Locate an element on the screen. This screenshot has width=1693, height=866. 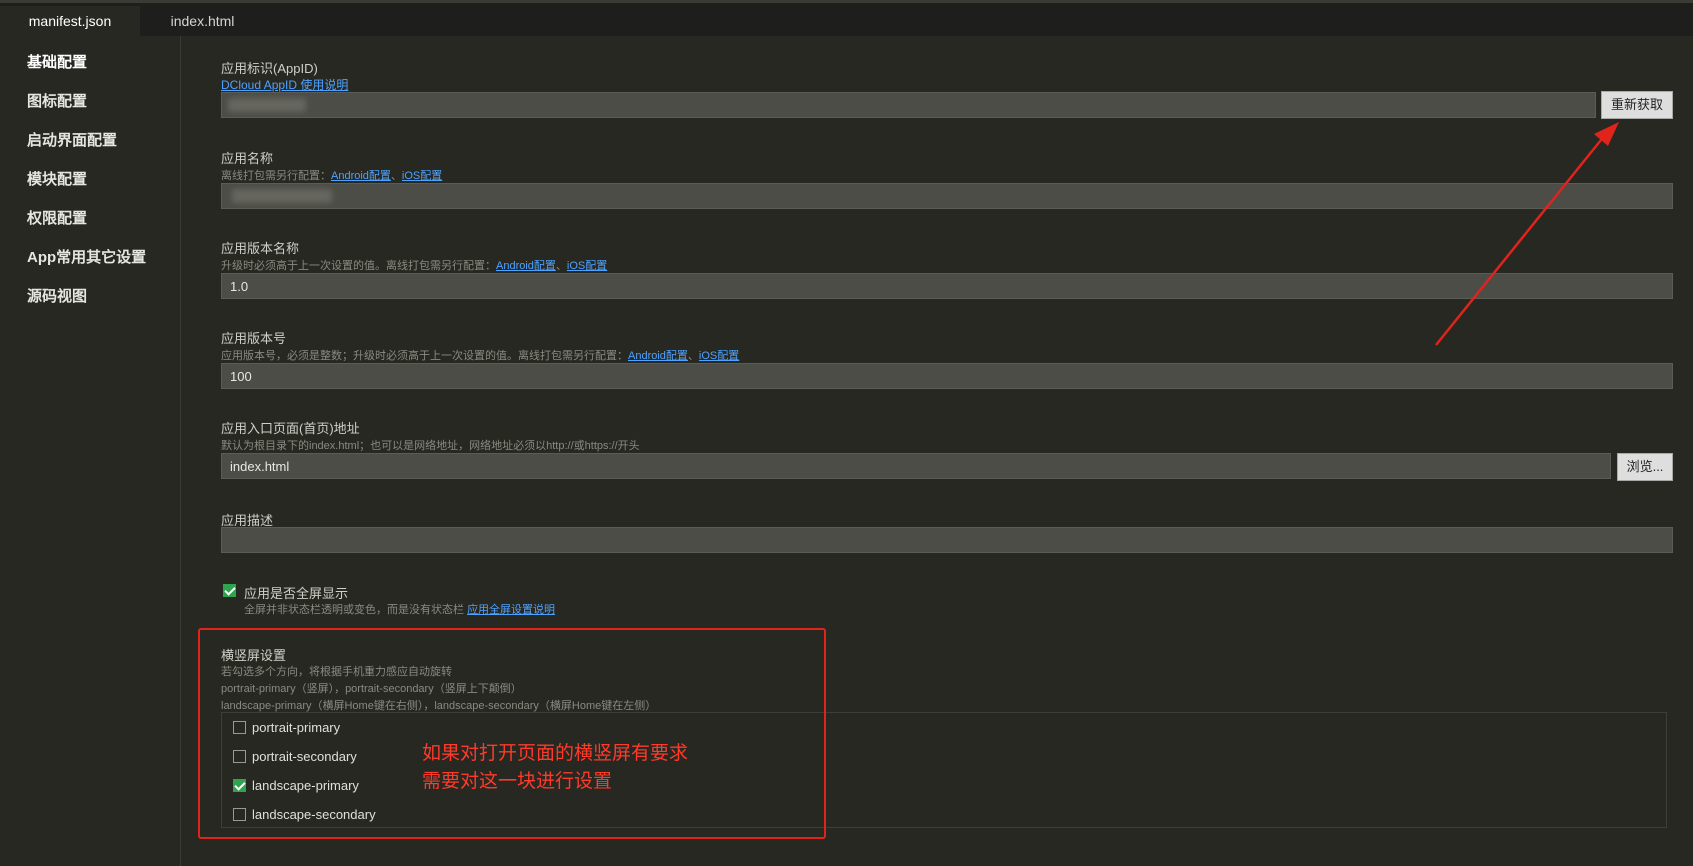
annotation-arrow is located at coordinates (1527, 234).